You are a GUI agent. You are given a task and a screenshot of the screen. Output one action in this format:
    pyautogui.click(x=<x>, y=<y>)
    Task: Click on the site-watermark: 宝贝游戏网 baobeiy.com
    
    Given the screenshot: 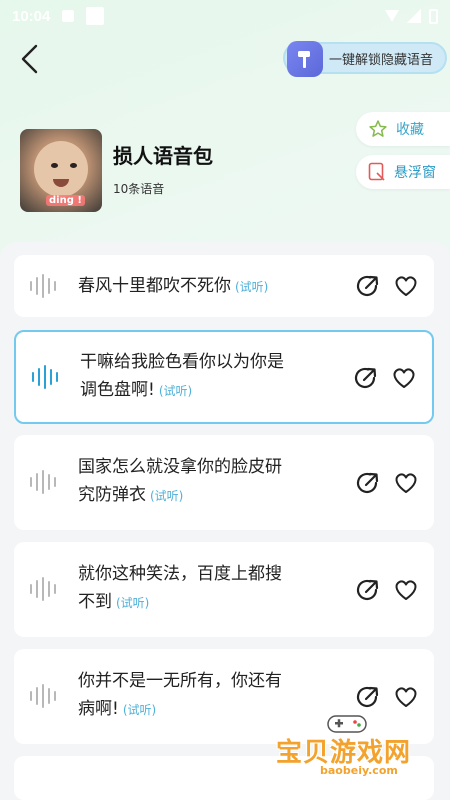 What is the action you would take?
    pyautogui.click(x=347, y=747)
    